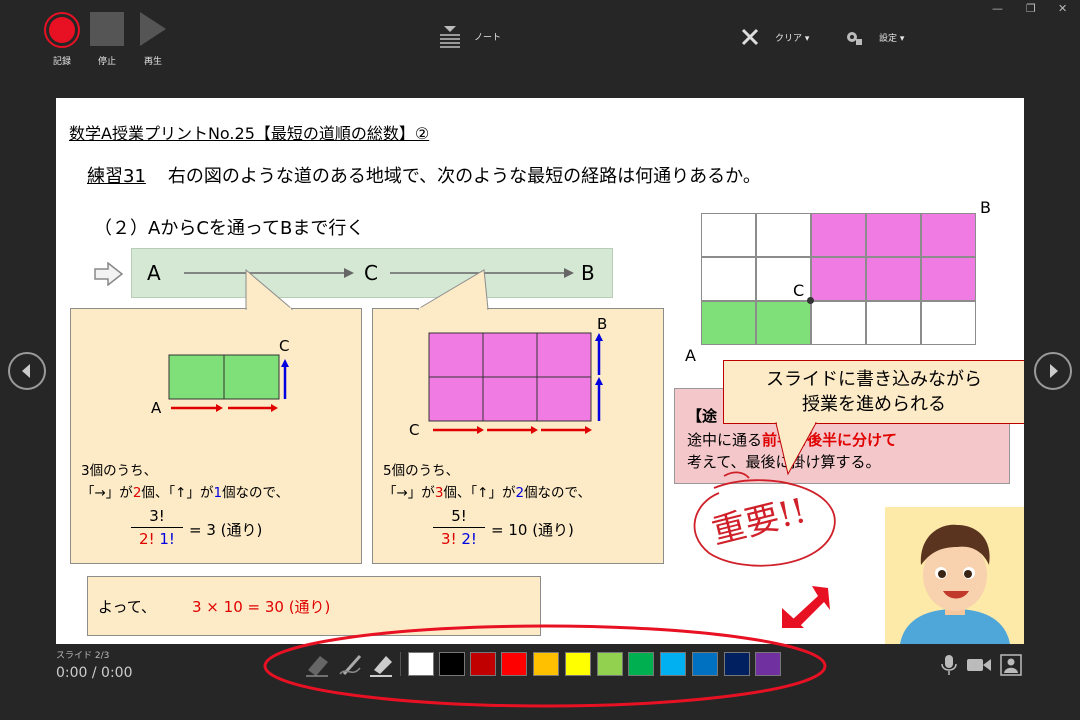 This screenshot has height=720, width=1080. Describe the element at coordinates (109, 274) in the screenshot. I see `hollow-arrow-icon` at that location.